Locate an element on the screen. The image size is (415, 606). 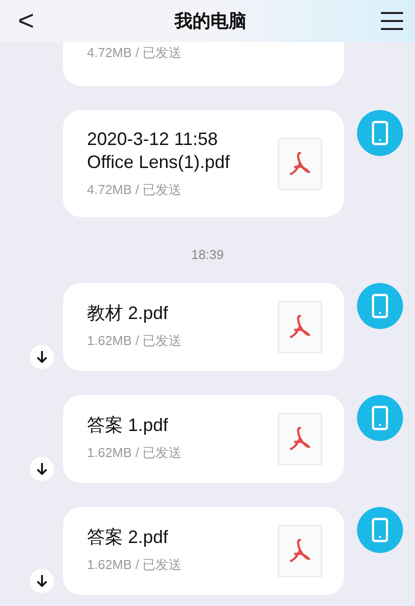
file-name: 答案 2.pdf is located at coordinates (128, 538).